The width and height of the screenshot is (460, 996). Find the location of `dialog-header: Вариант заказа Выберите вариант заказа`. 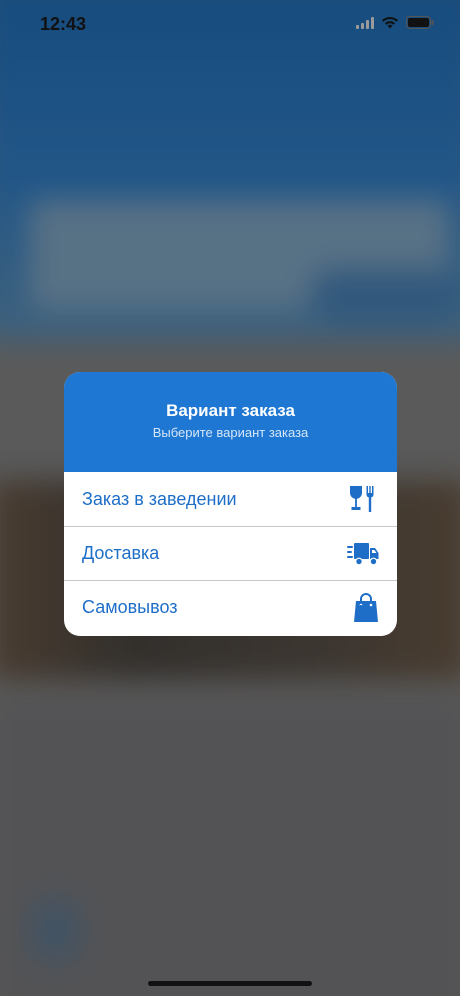

dialog-header: Вариант заказа Выберите вариант заказа is located at coordinates (230, 422).